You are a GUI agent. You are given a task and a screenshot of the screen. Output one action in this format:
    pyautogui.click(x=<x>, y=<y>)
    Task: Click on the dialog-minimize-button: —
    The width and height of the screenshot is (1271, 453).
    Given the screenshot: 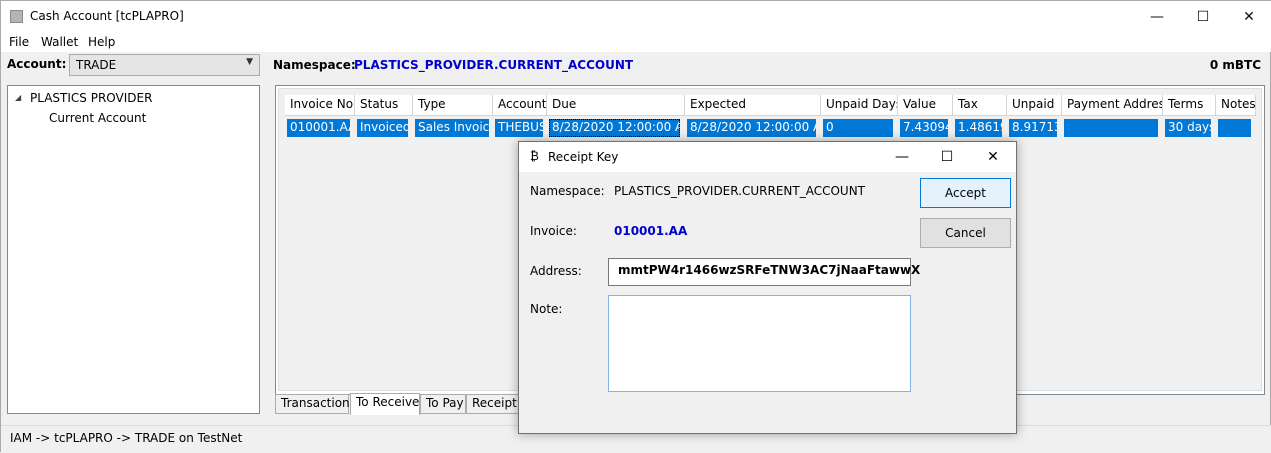 What is the action you would take?
    pyautogui.click(x=902, y=157)
    